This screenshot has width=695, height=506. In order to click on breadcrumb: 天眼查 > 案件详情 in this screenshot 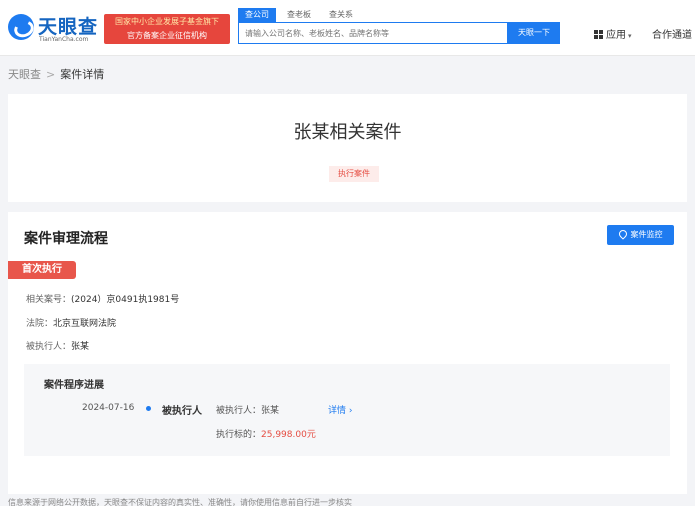, I will do `click(56, 74)`.